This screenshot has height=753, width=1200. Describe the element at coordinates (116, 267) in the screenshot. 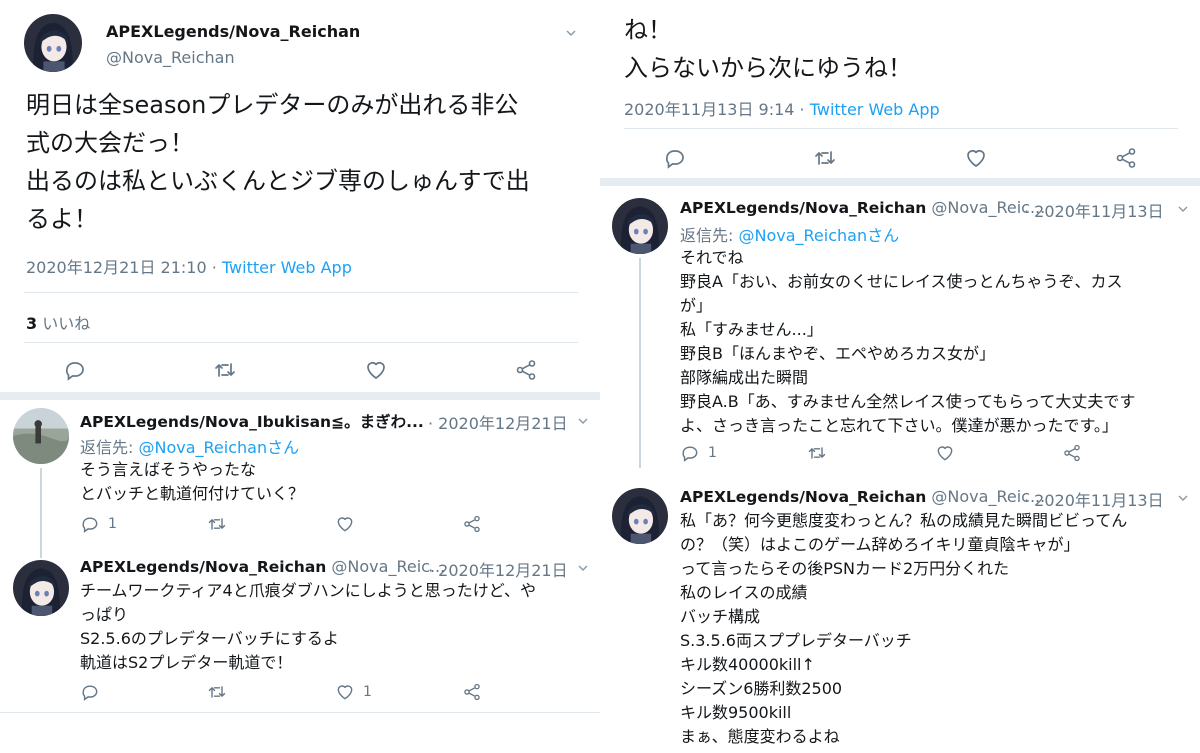

I see `tweet-date: 2020年12月21日 21:10` at that location.